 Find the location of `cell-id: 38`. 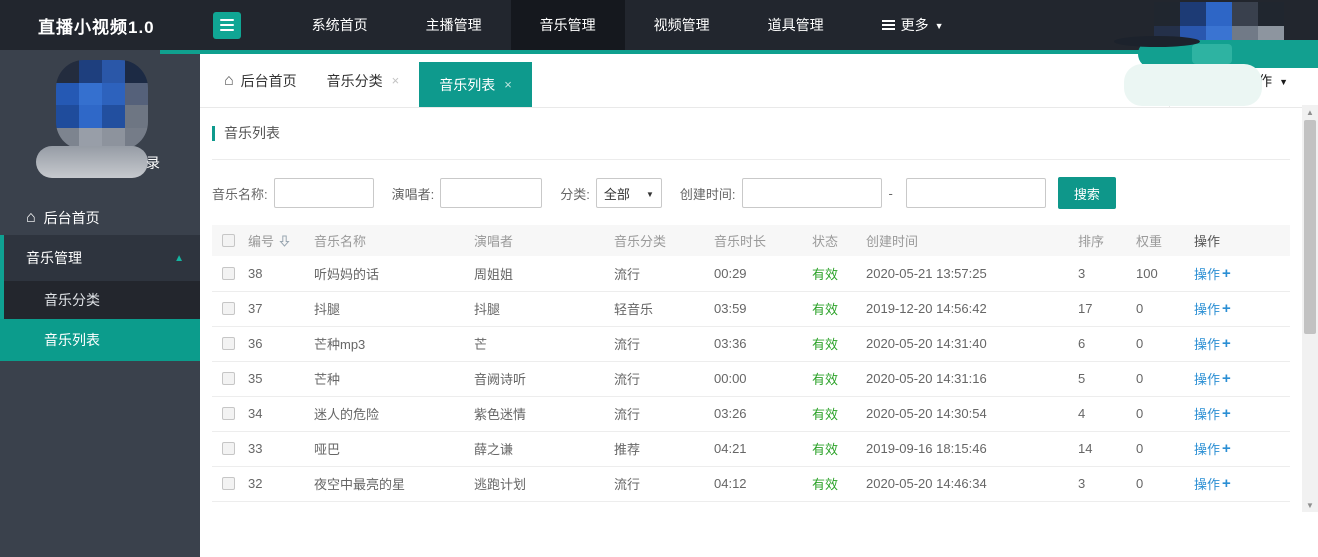

cell-id: 38 is located at coordinates (255, 273).